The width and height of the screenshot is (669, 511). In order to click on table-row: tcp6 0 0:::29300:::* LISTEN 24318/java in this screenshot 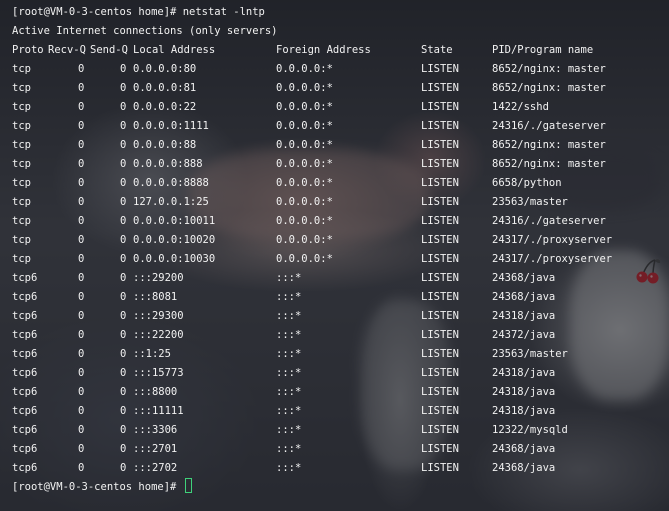, I will do `click(340, 316)`.